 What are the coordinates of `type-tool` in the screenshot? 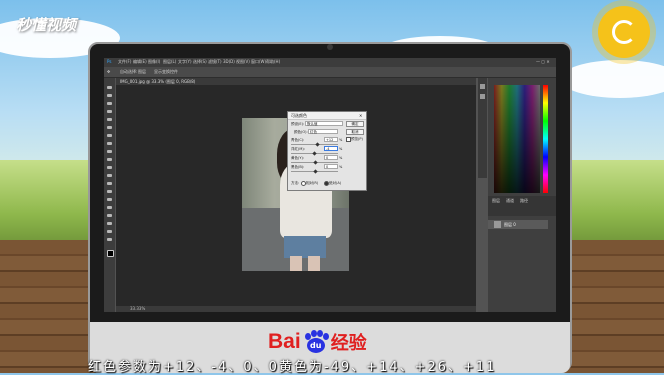 It's located at (109, 207).